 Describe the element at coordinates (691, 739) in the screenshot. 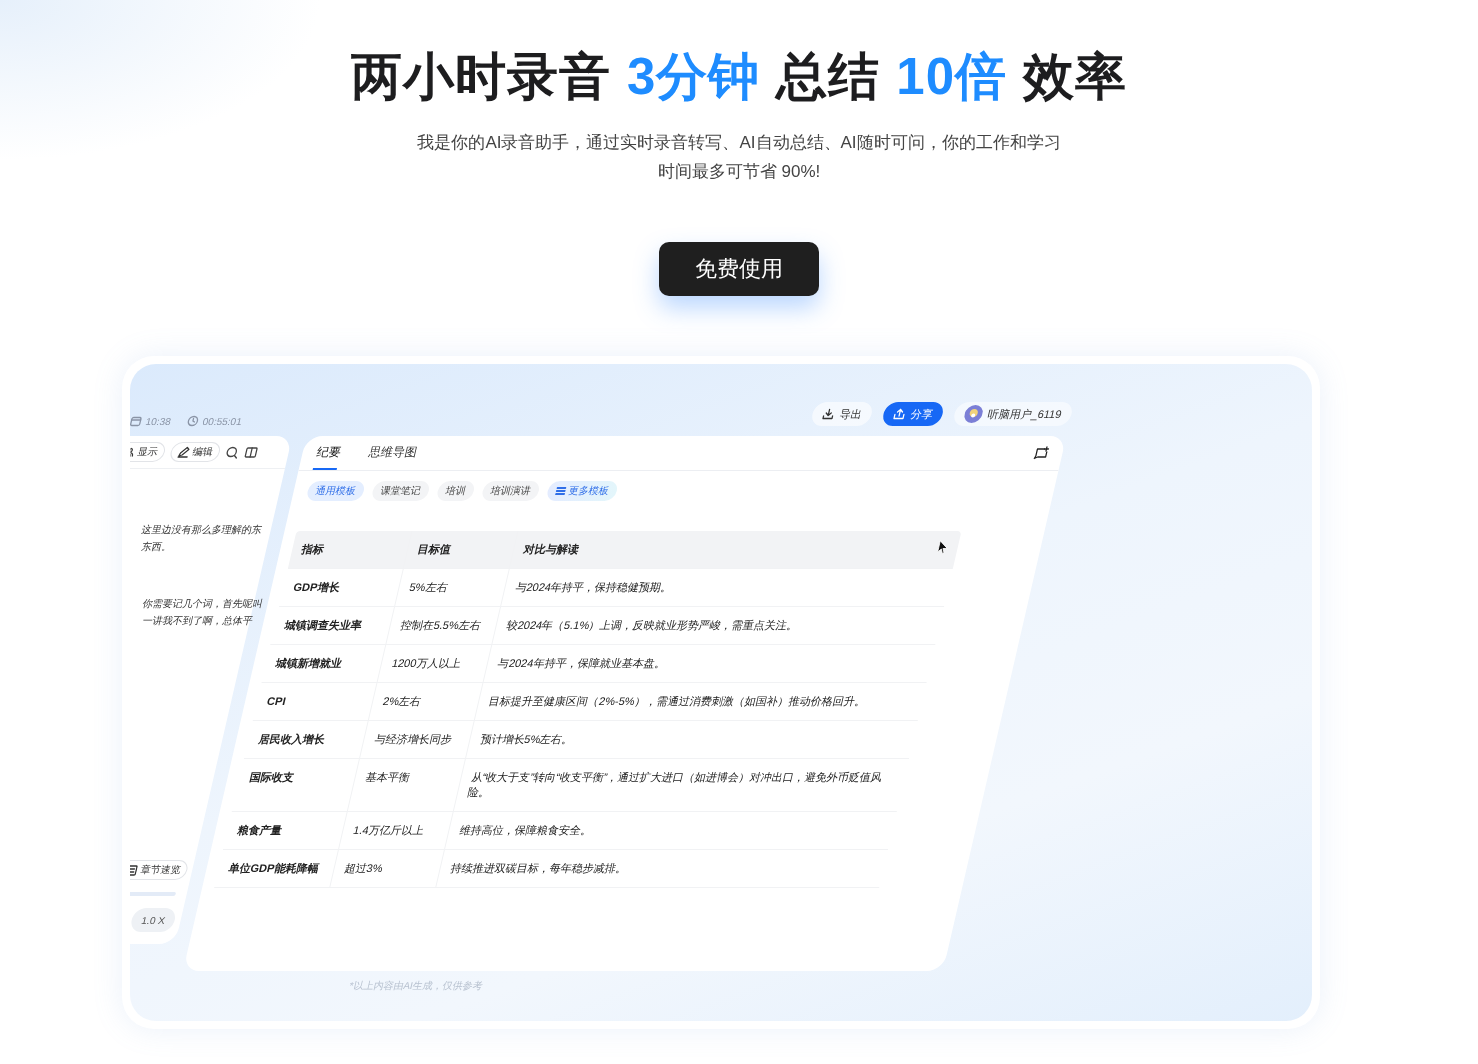

I see `table-cell: 预计增长5%左右。` at that location.